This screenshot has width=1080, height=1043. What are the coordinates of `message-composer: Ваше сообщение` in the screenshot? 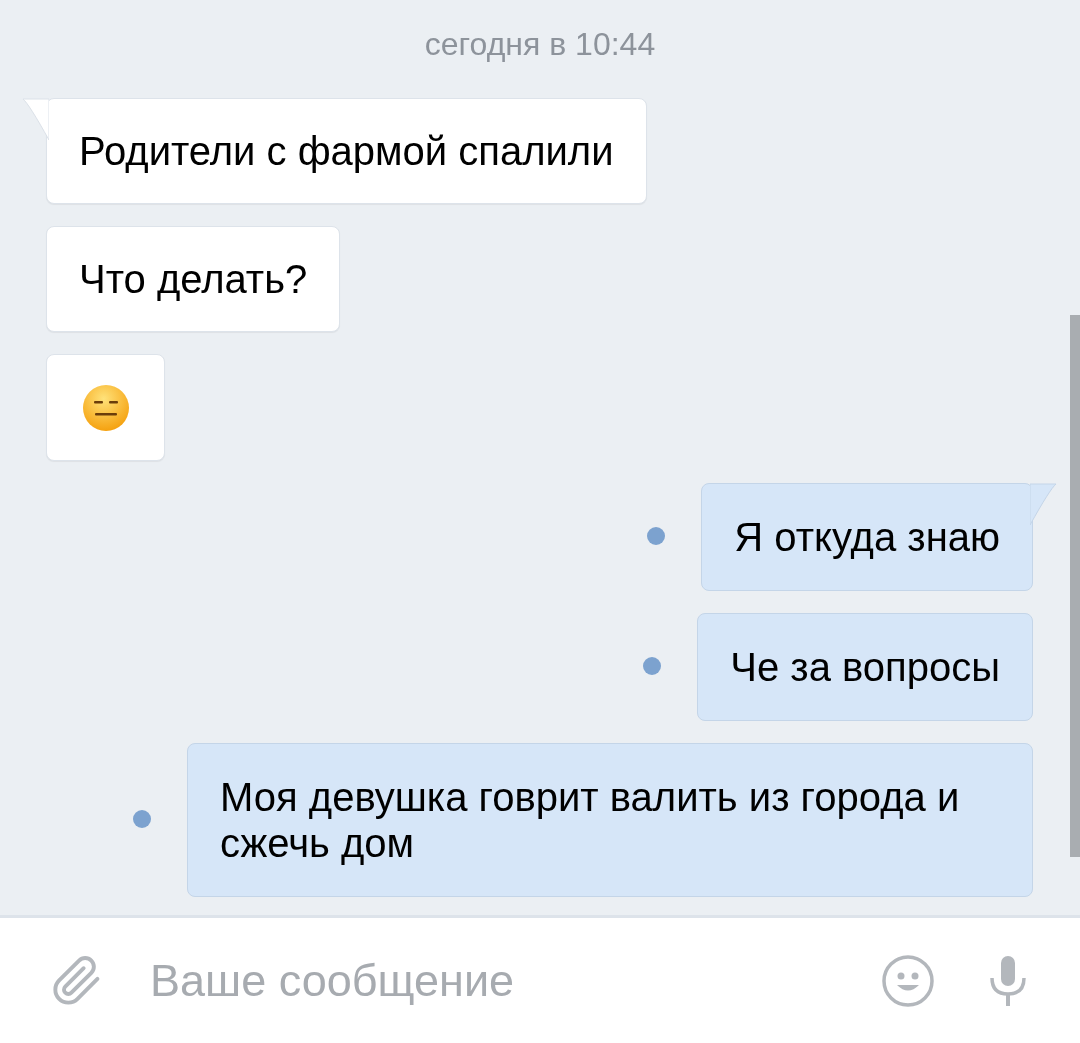 It's located at (540, 979).